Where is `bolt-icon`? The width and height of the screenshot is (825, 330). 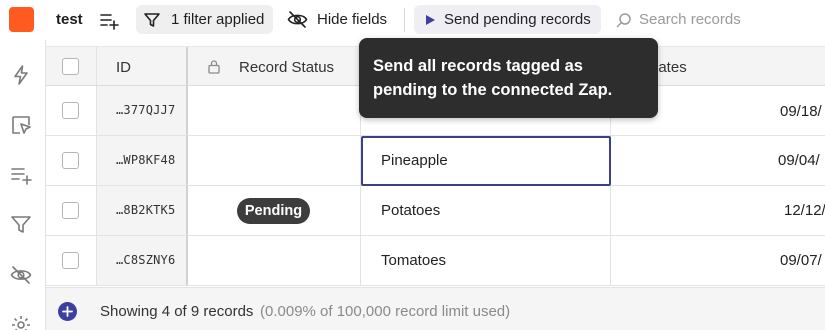 bolt-icon is located at coordinates (21, 75).